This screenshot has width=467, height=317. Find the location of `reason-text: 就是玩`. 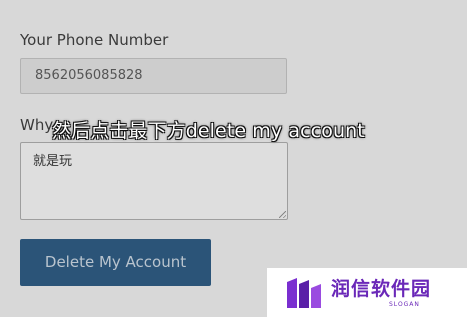

reason-text: 就是玩 is located at coordinates (53, 161).